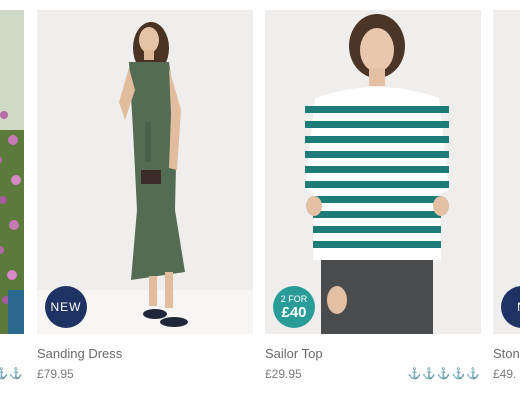  I want to click on product-price: £49., so click(505, 374).